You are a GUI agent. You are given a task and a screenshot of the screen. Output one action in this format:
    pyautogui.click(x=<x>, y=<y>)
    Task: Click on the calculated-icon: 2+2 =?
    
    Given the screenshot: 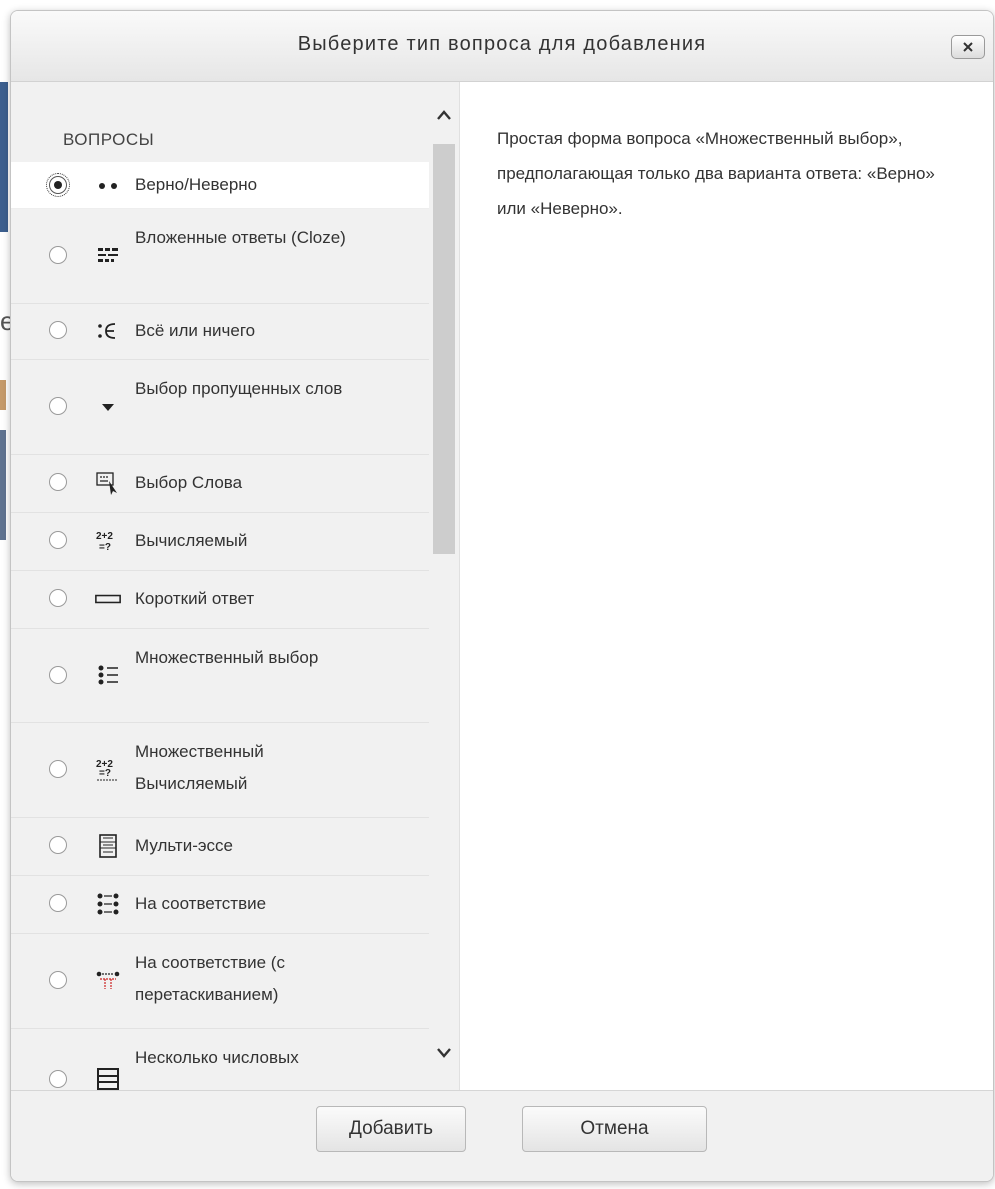 What is the action you would take?
    pyautogui.click(x=108, y=541)
    